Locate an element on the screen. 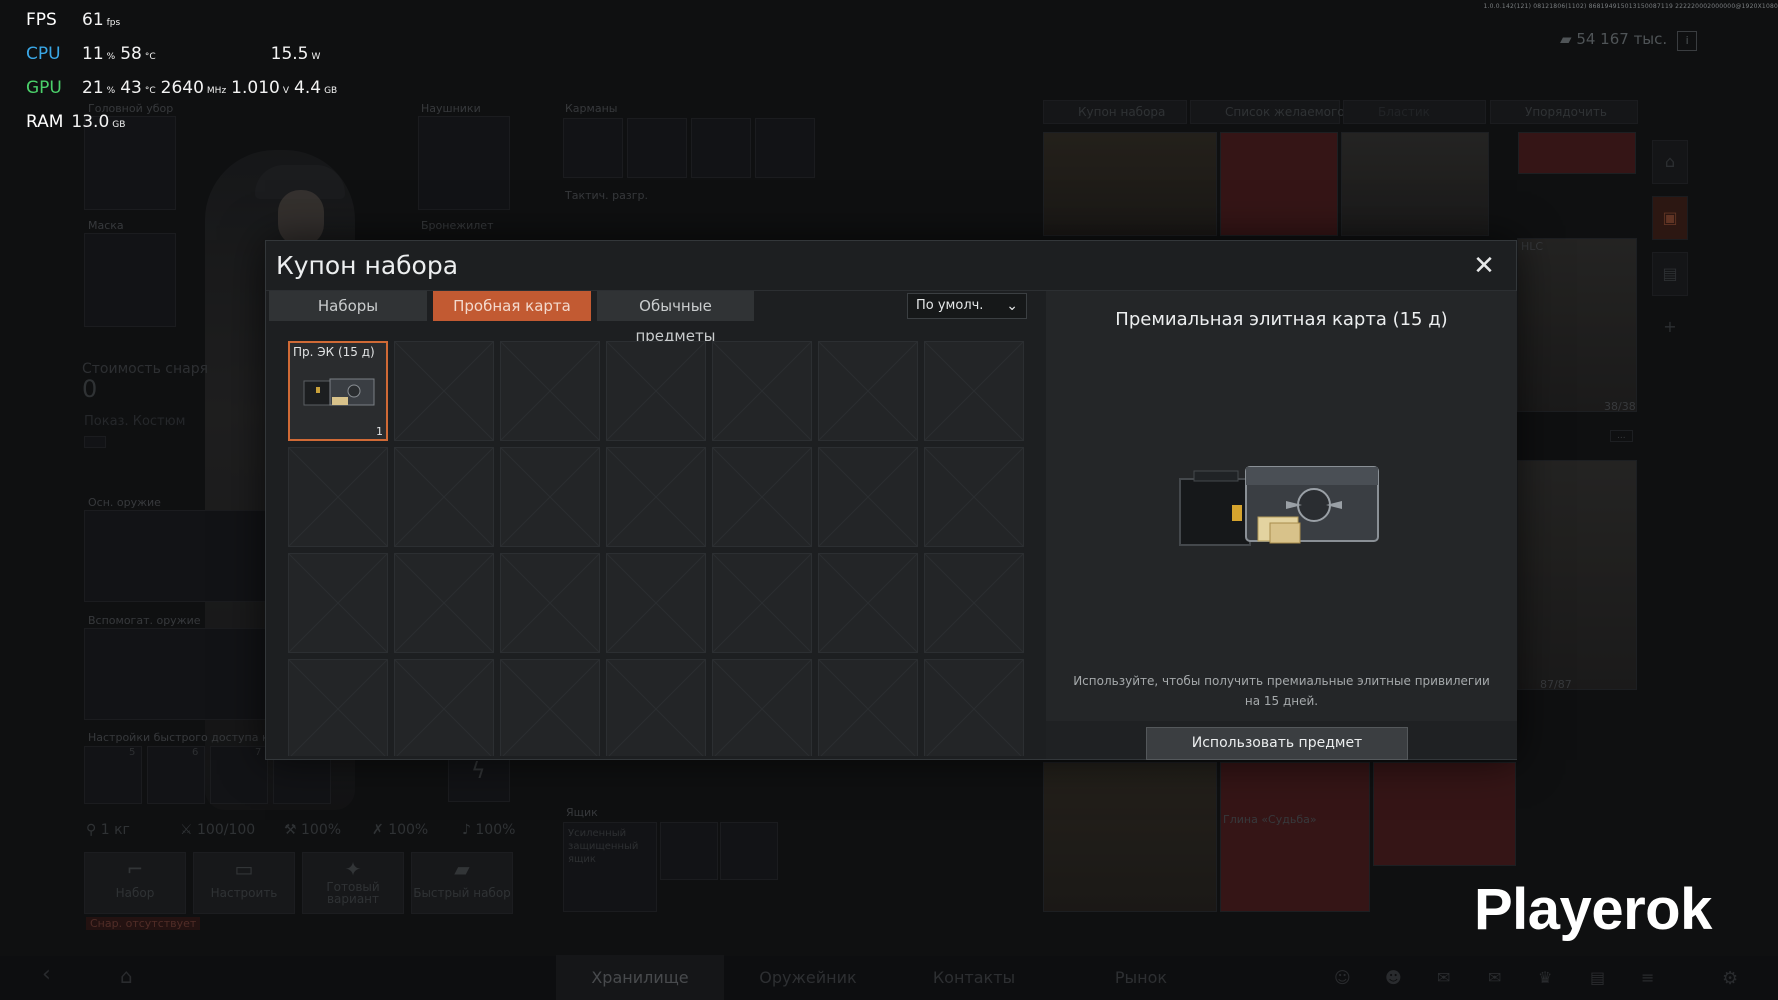  box-icon: ▤ is located at coordinates (1670, 273).